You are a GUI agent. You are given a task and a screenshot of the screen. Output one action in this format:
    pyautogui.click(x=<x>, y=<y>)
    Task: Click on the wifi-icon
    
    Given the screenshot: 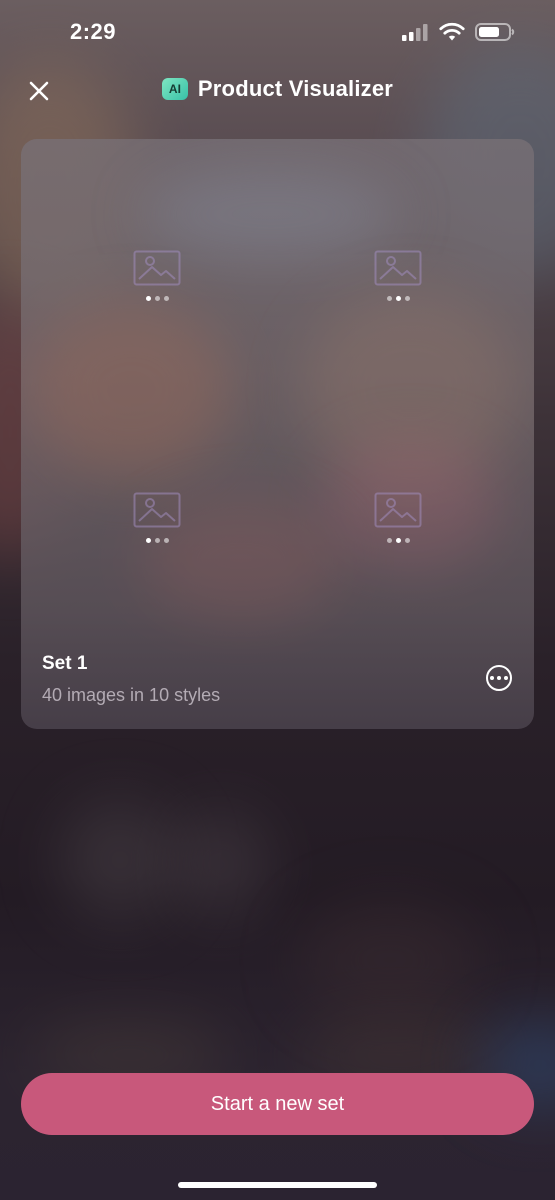 What is the action you would take?
    pyautogui.click(x=452, y=31)
    